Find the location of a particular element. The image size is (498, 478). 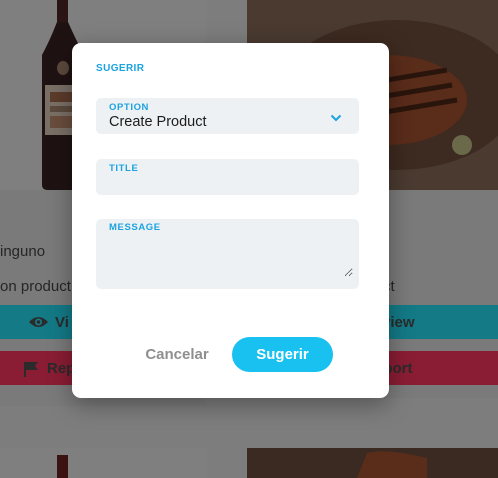

message-field: MESSAGE is located at coordinates (227, 254).